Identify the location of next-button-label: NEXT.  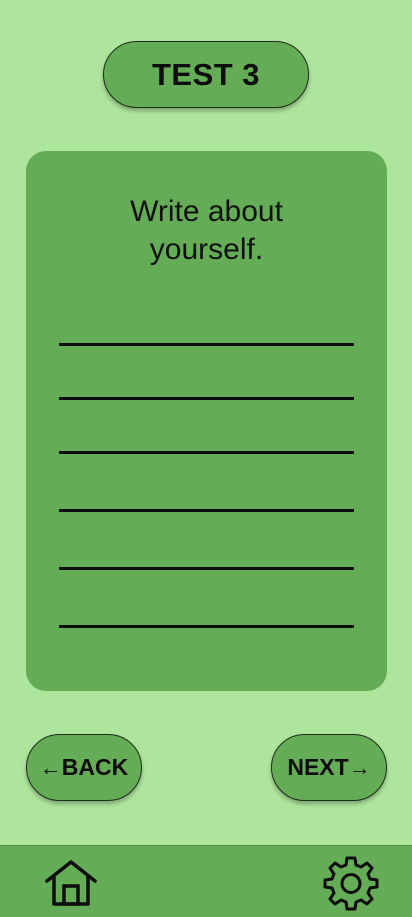
(318, 767).